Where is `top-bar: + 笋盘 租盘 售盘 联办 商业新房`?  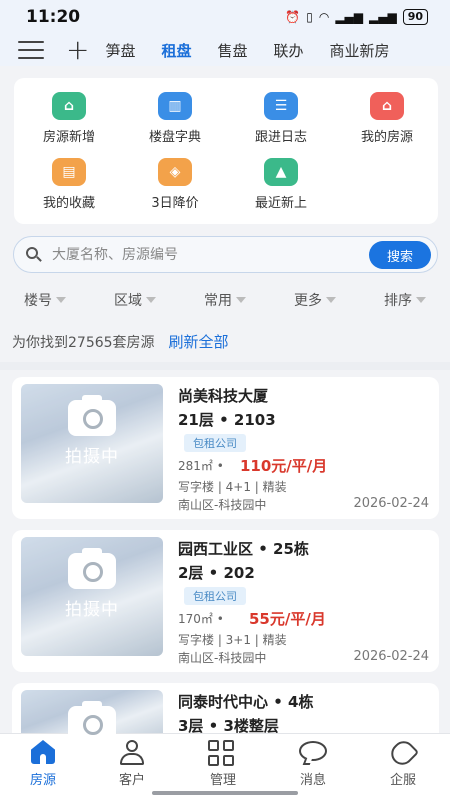 top-bar: + 笋盘 租盘 售盘 联办 商业新房 is located at coordinates (225, 50).